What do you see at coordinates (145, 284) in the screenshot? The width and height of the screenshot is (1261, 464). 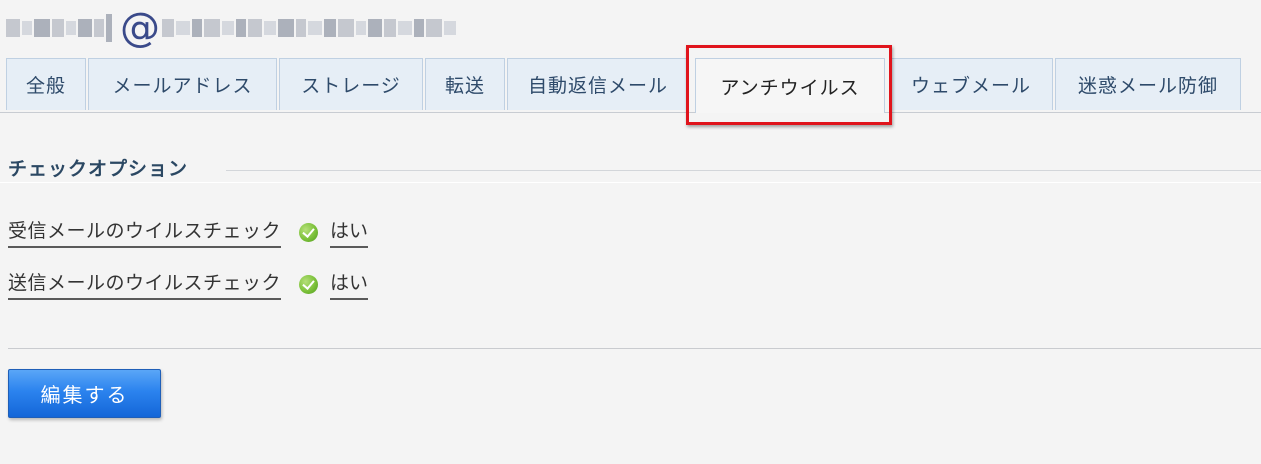 I see `outgoing-virus-check-label: 送信メールのウイルスチェック` at bounding box center [145, 284].